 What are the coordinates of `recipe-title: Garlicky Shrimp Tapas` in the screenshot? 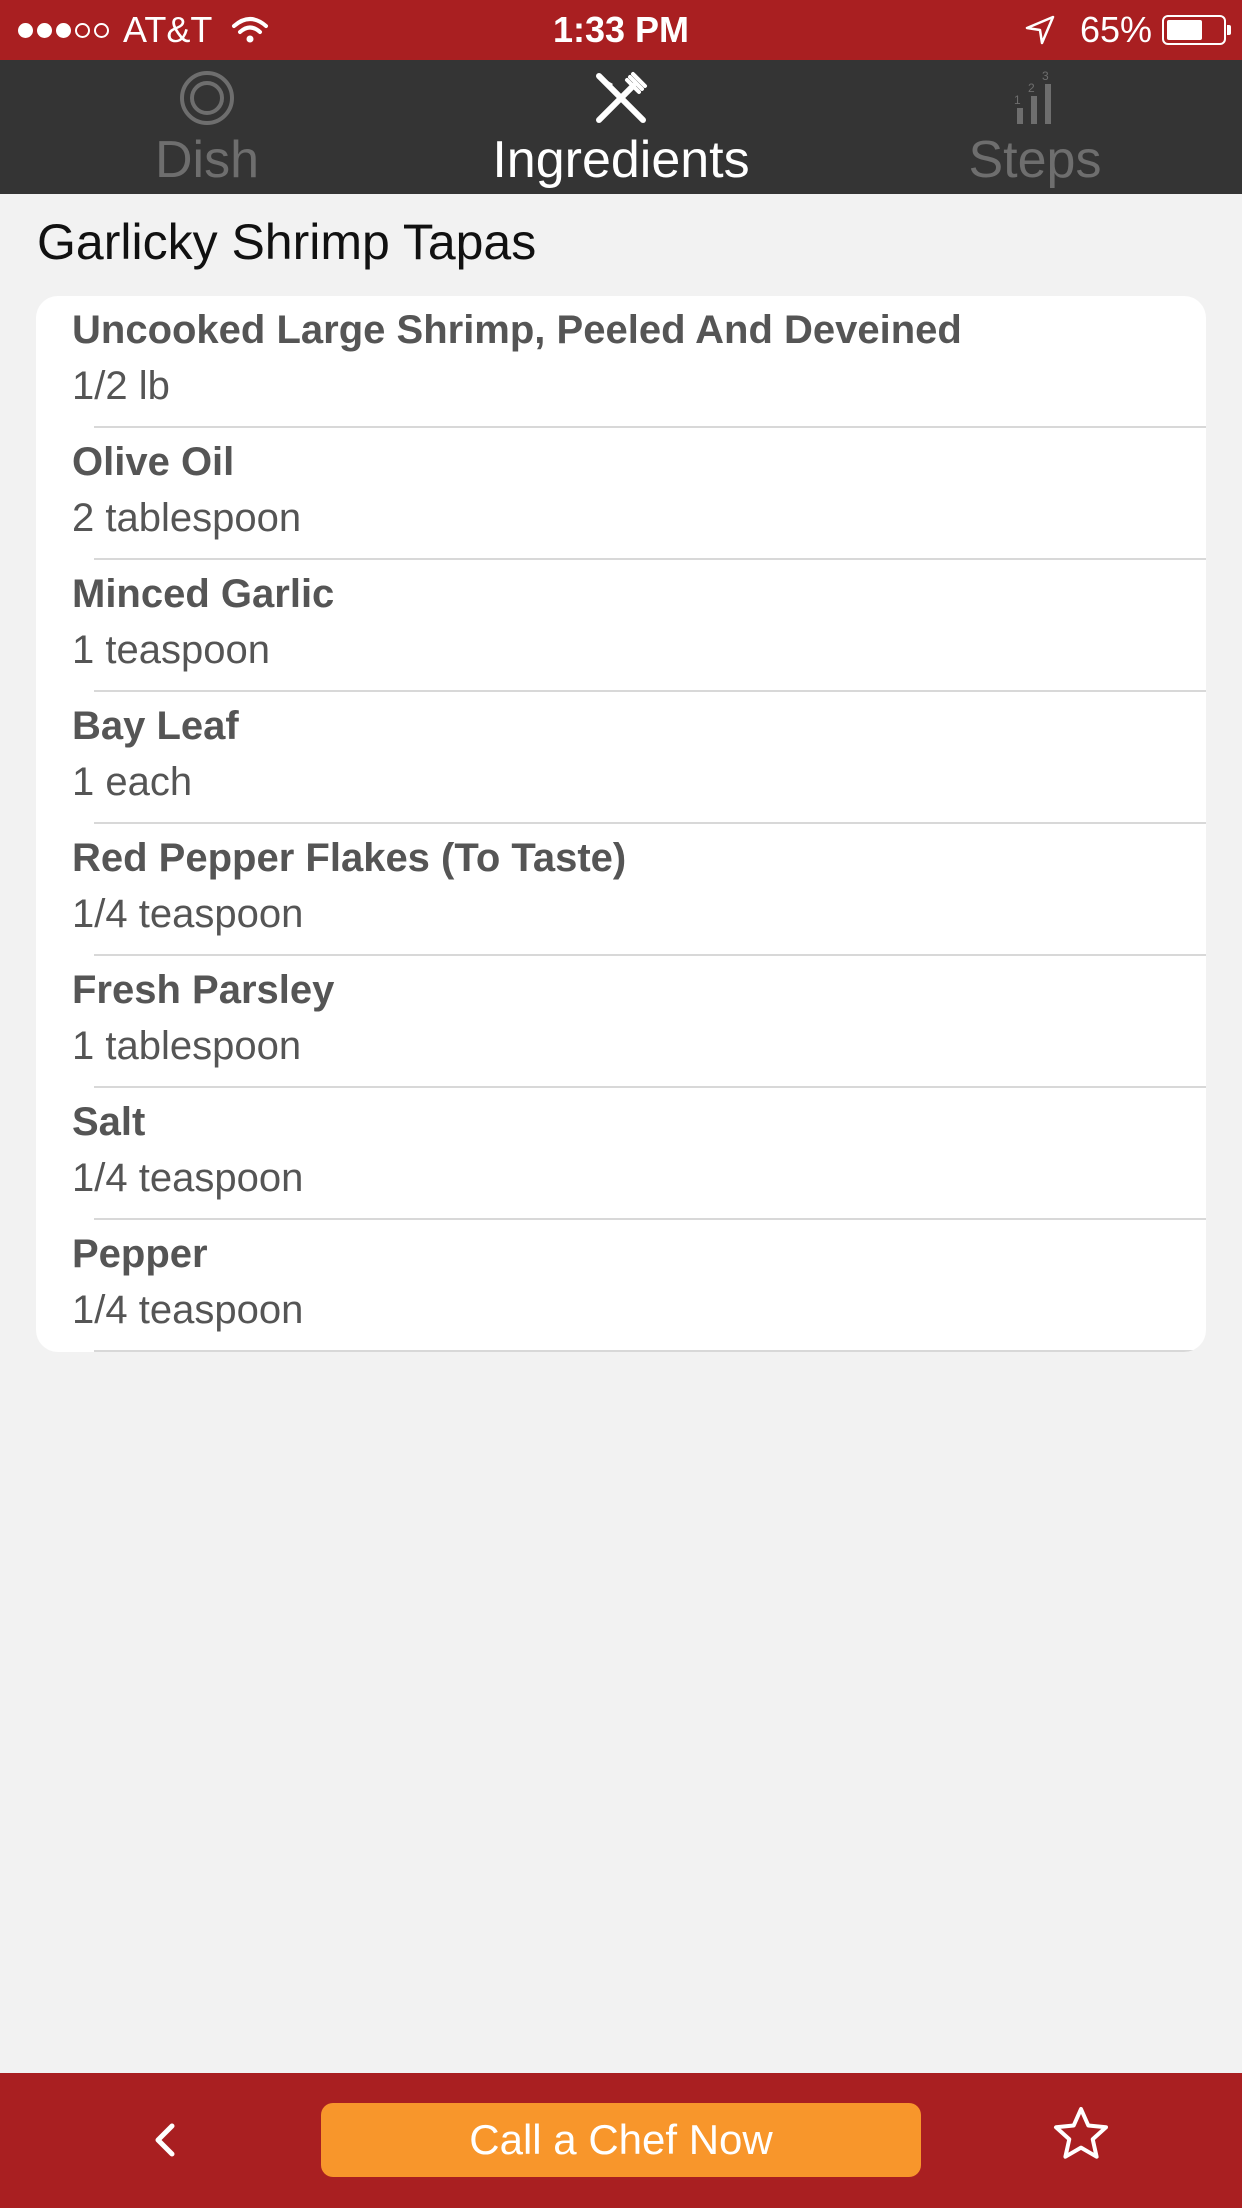 It's located at (287, 242).